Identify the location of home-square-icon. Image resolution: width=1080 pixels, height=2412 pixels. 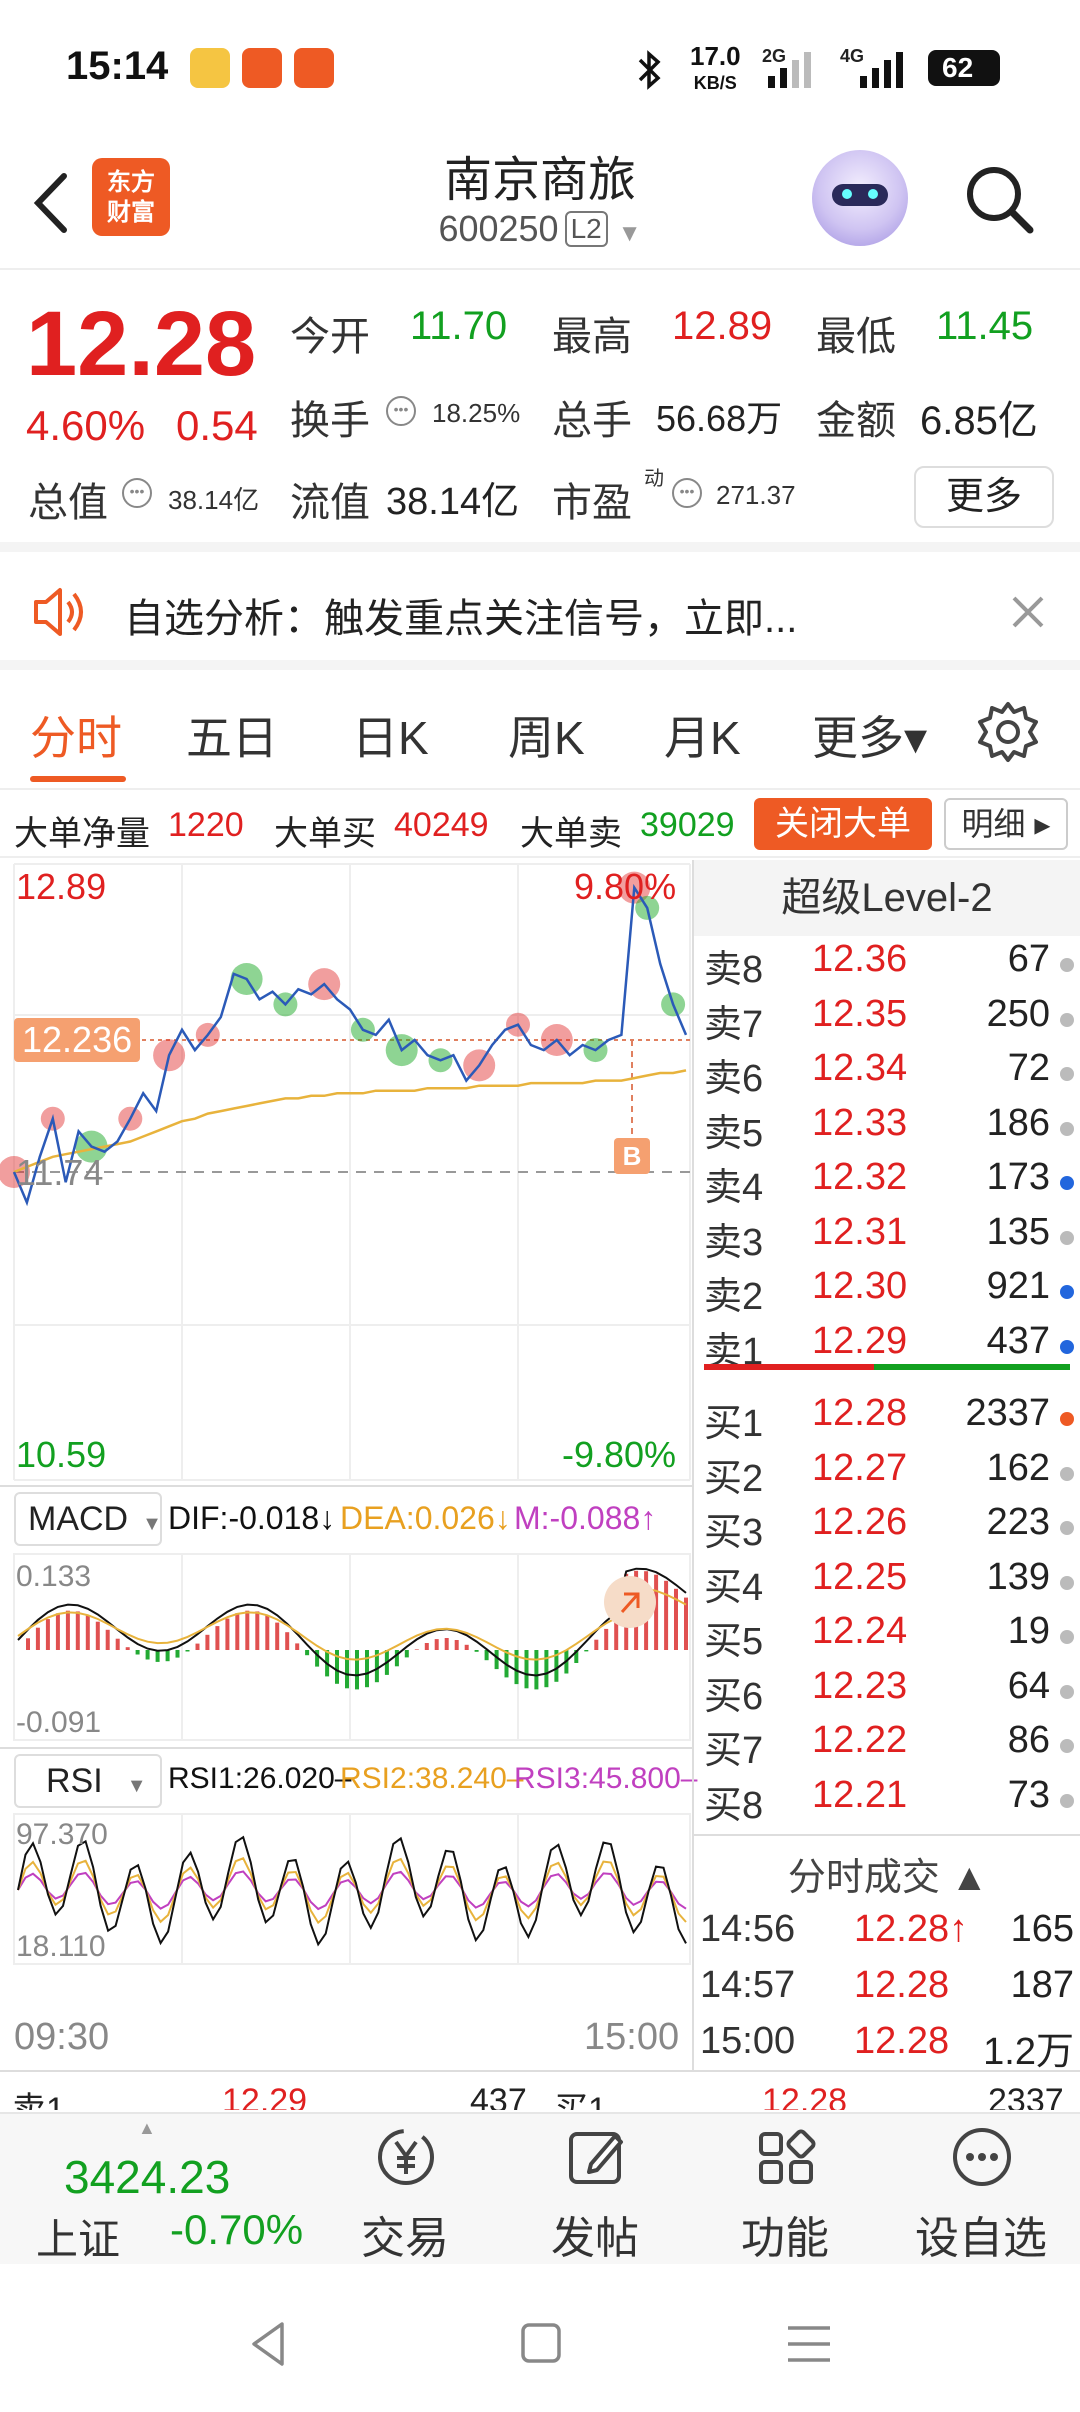
(541, 2343).